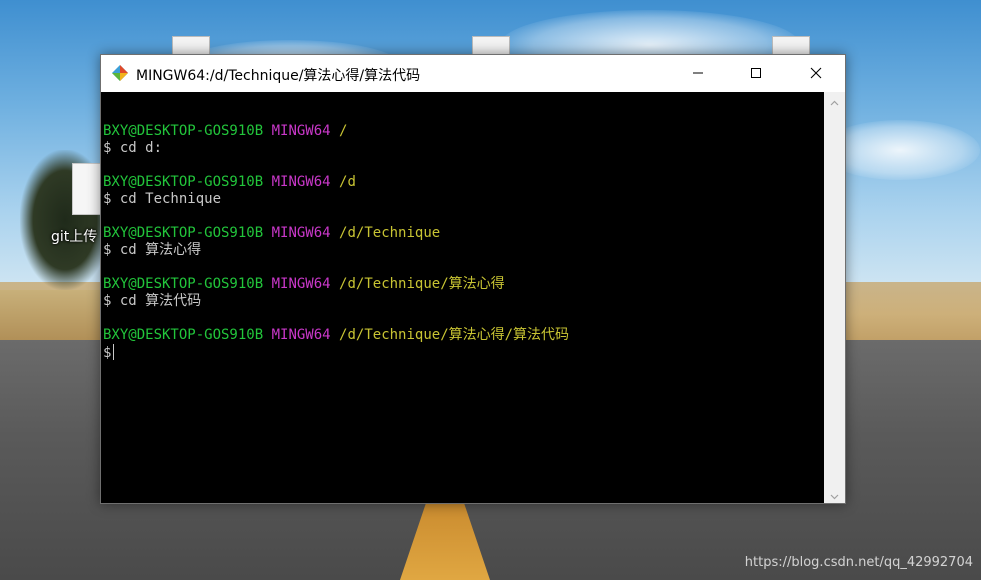  I want to click on minimize-icon, so click(698, 73).